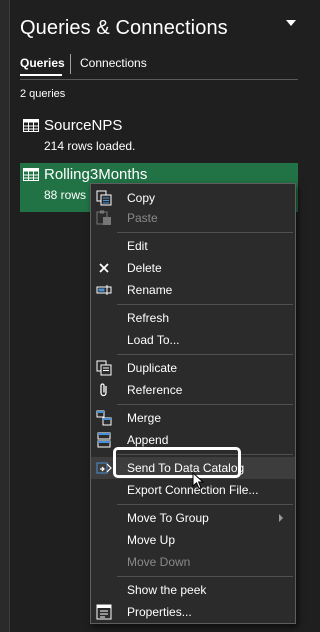 The height and width of the screenshot is (632, 320). Describe the element at coordinates (159, 79) in the screenshot. I see `tab-rule` at that location.